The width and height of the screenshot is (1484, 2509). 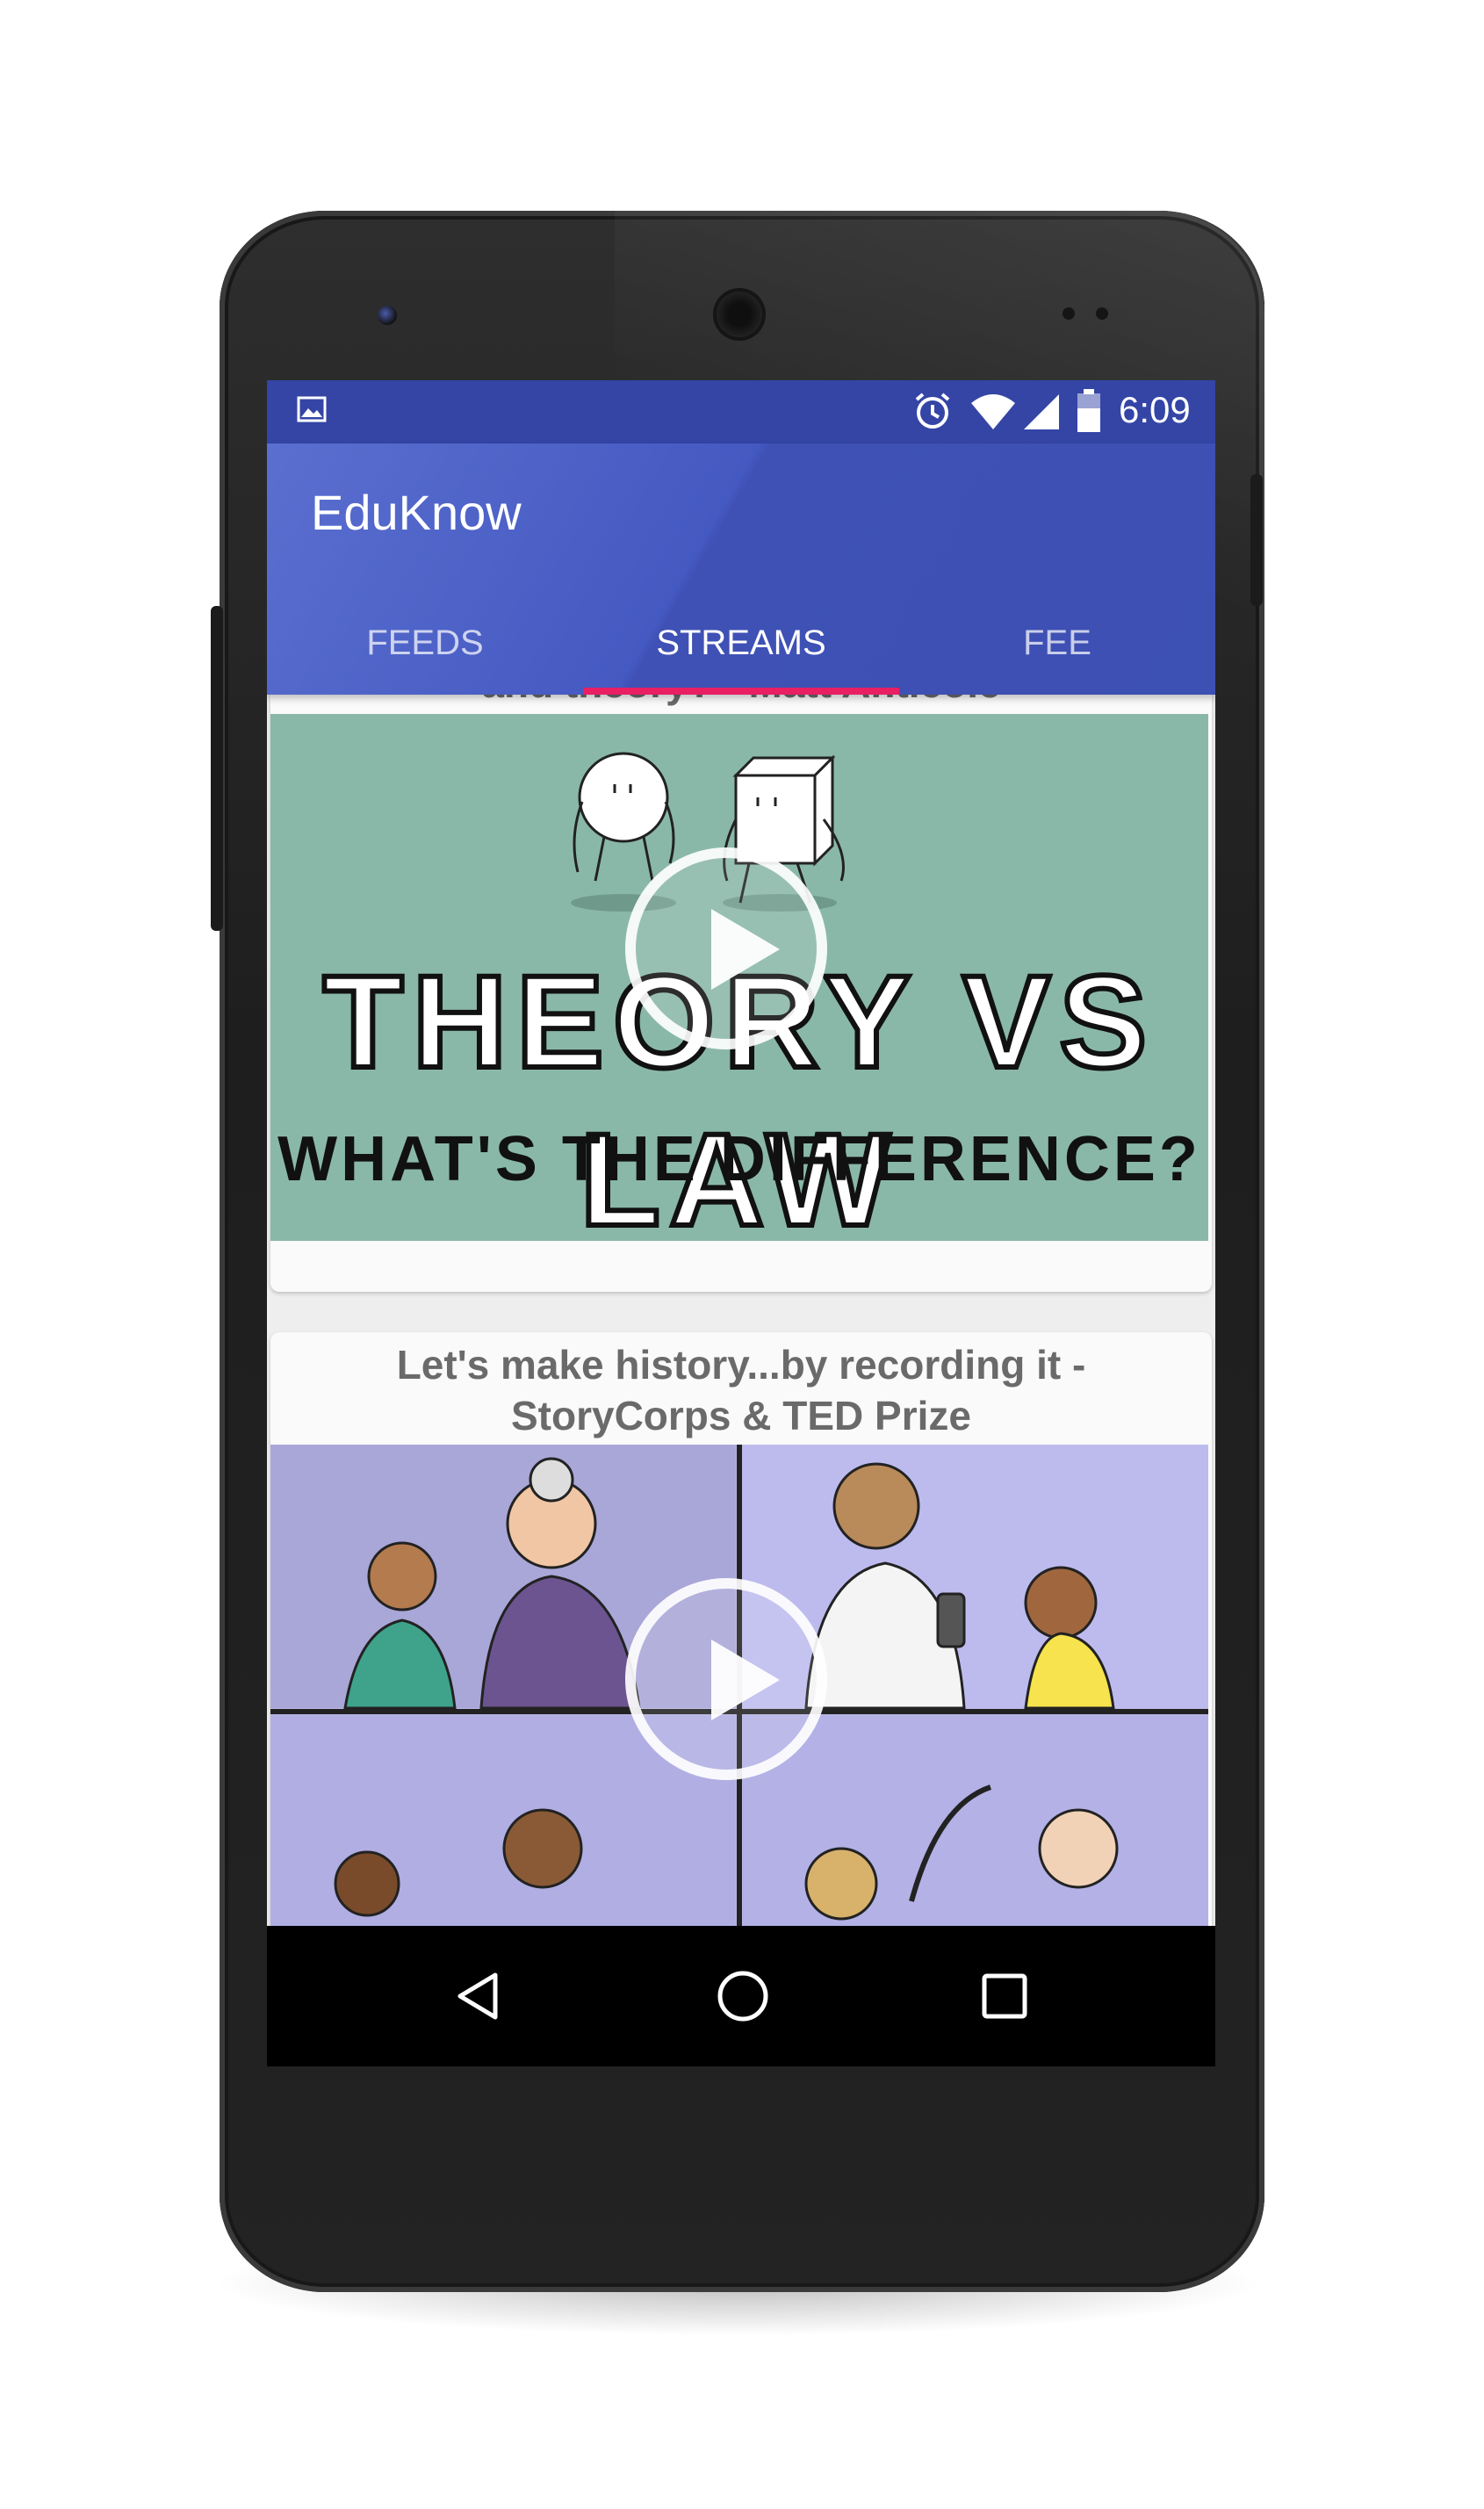 What do you see at coordinates (741, 643) in the screenshot?
I see `tab-streams: STREAMS` at bounding box center [741, 643].